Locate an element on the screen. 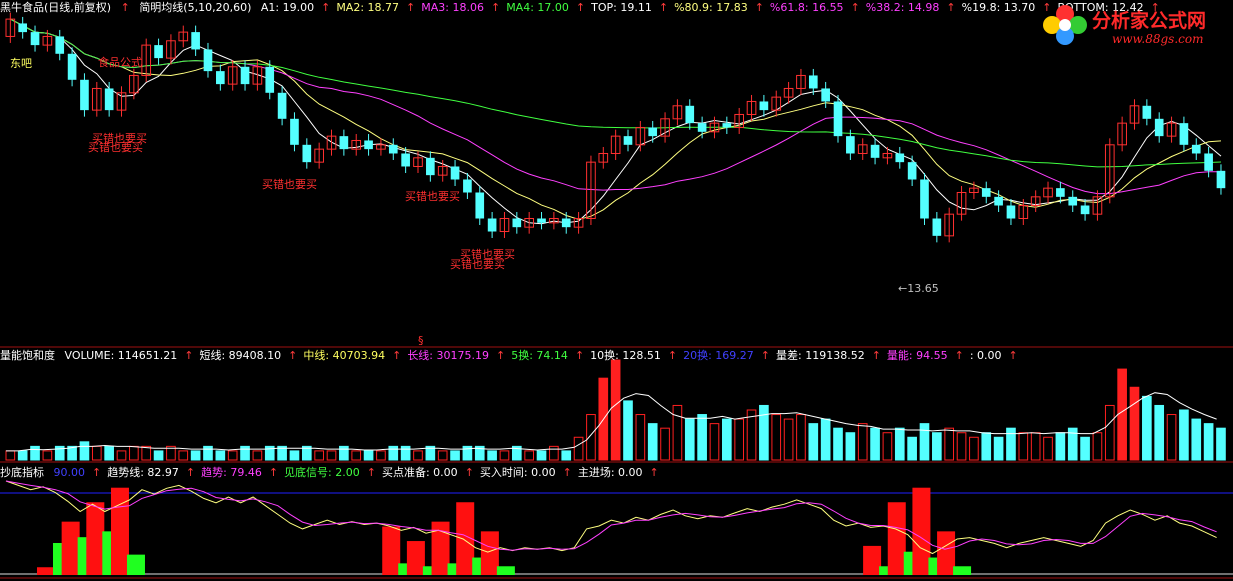  panel1-value-8: %19.8: 13.70 is located at coordinates (998, 7).